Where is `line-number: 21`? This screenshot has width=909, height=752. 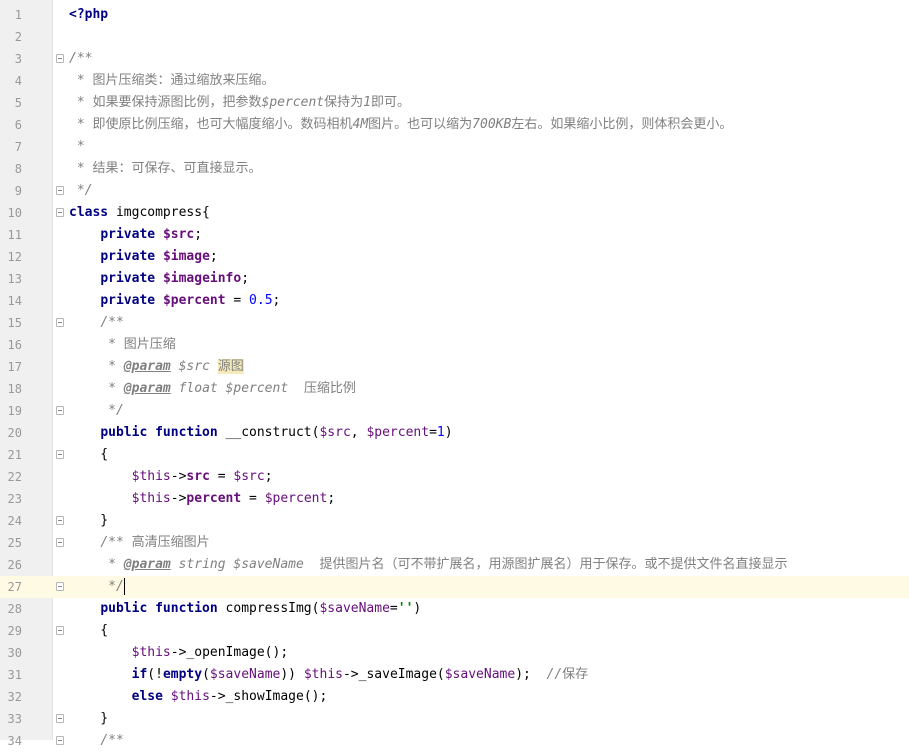
line-number: 21 is located at coordinates (14, 455).